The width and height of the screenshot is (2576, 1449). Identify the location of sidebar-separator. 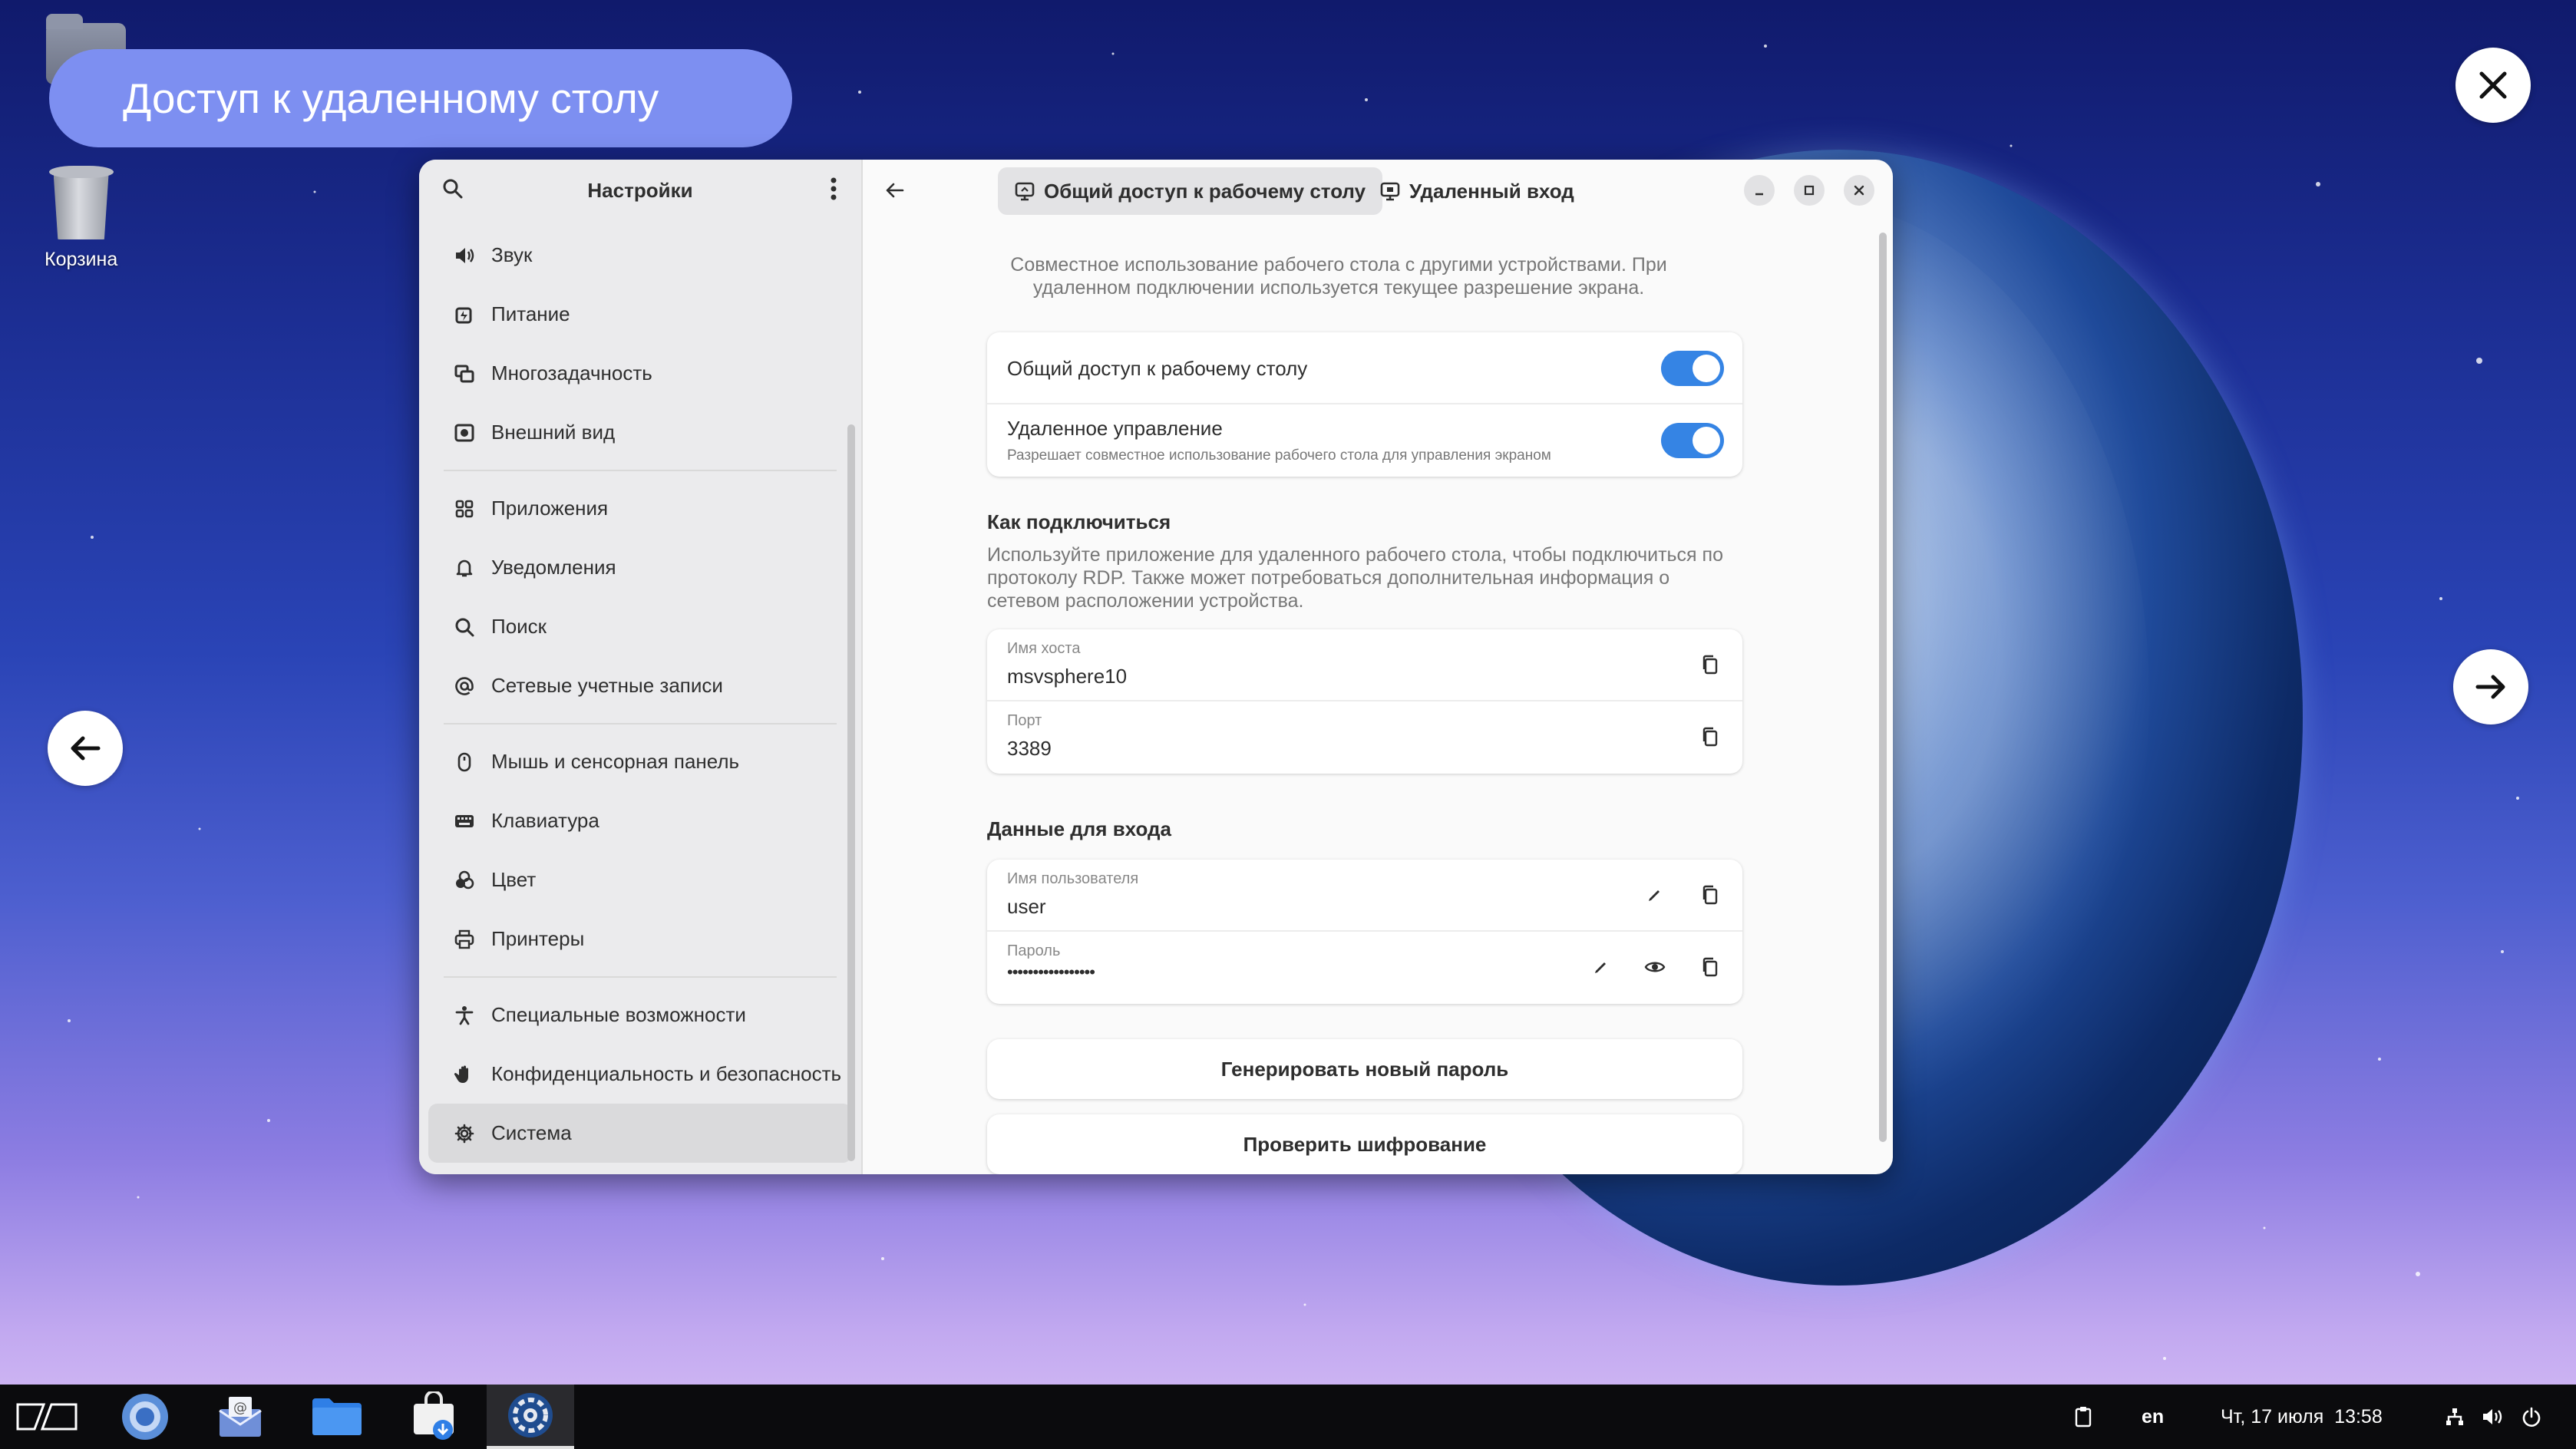
(640, 977).